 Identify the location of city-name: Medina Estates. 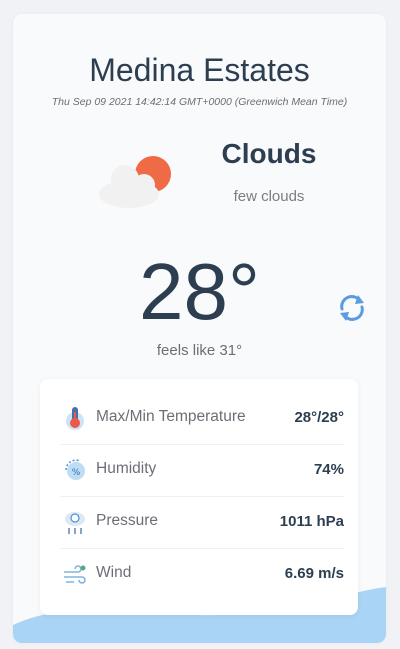
(199, 70).